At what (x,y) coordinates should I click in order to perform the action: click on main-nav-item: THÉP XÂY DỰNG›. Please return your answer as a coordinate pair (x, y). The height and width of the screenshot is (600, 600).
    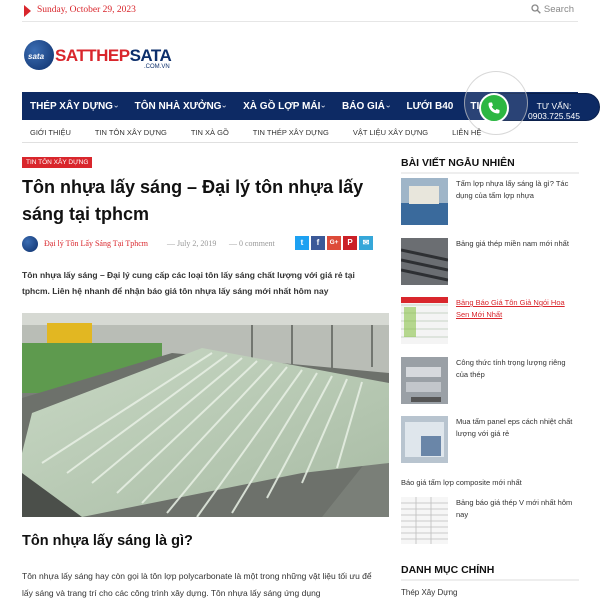
    Looking at the image, I should click on (75, 106).